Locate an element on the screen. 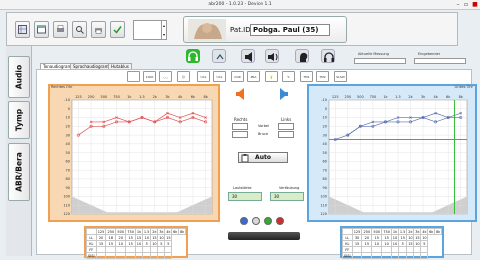 This screenshot has width=480, height=260. right-chart-x-tick: 1k is located at coordinates (129, 97).